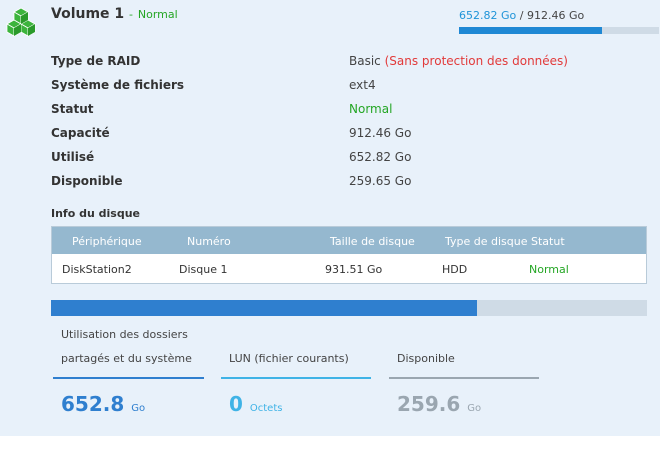 This screenshot has width=660, height=454. I want to click on legend-lun-unit: Octets, so click(266, 408).